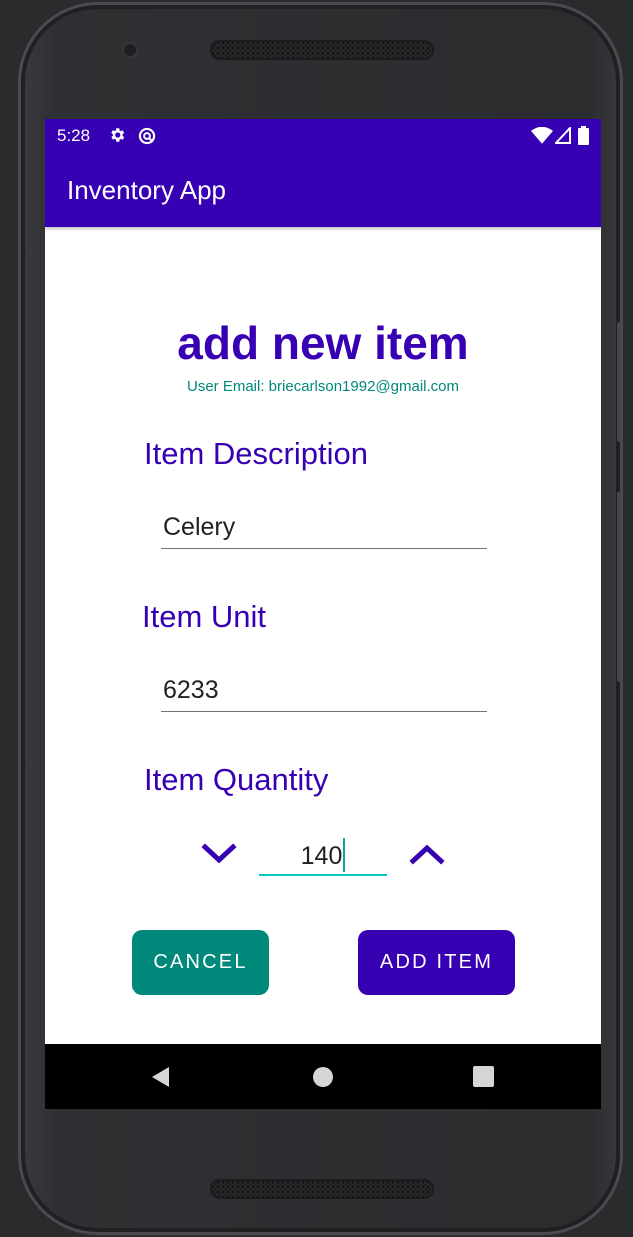  I want to click on earpiece-speaker, so click(322, 50).